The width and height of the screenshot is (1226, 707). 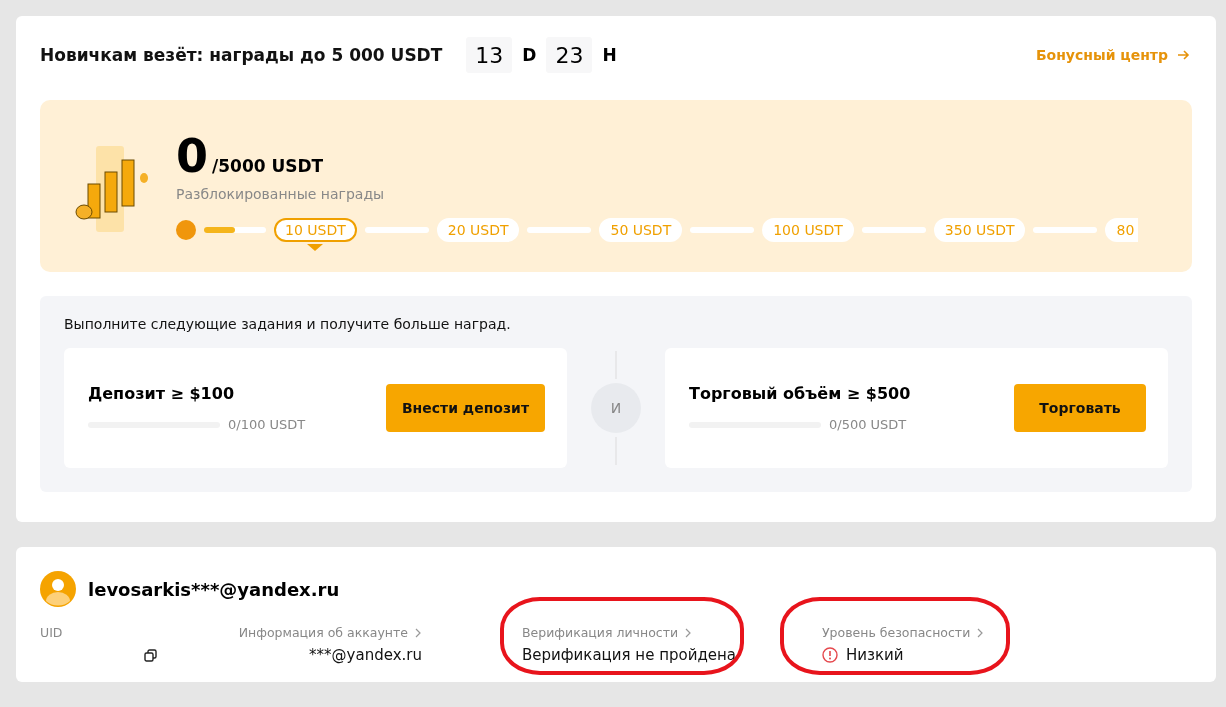 I want to click on copy-icon, so click(x=150, y=655).